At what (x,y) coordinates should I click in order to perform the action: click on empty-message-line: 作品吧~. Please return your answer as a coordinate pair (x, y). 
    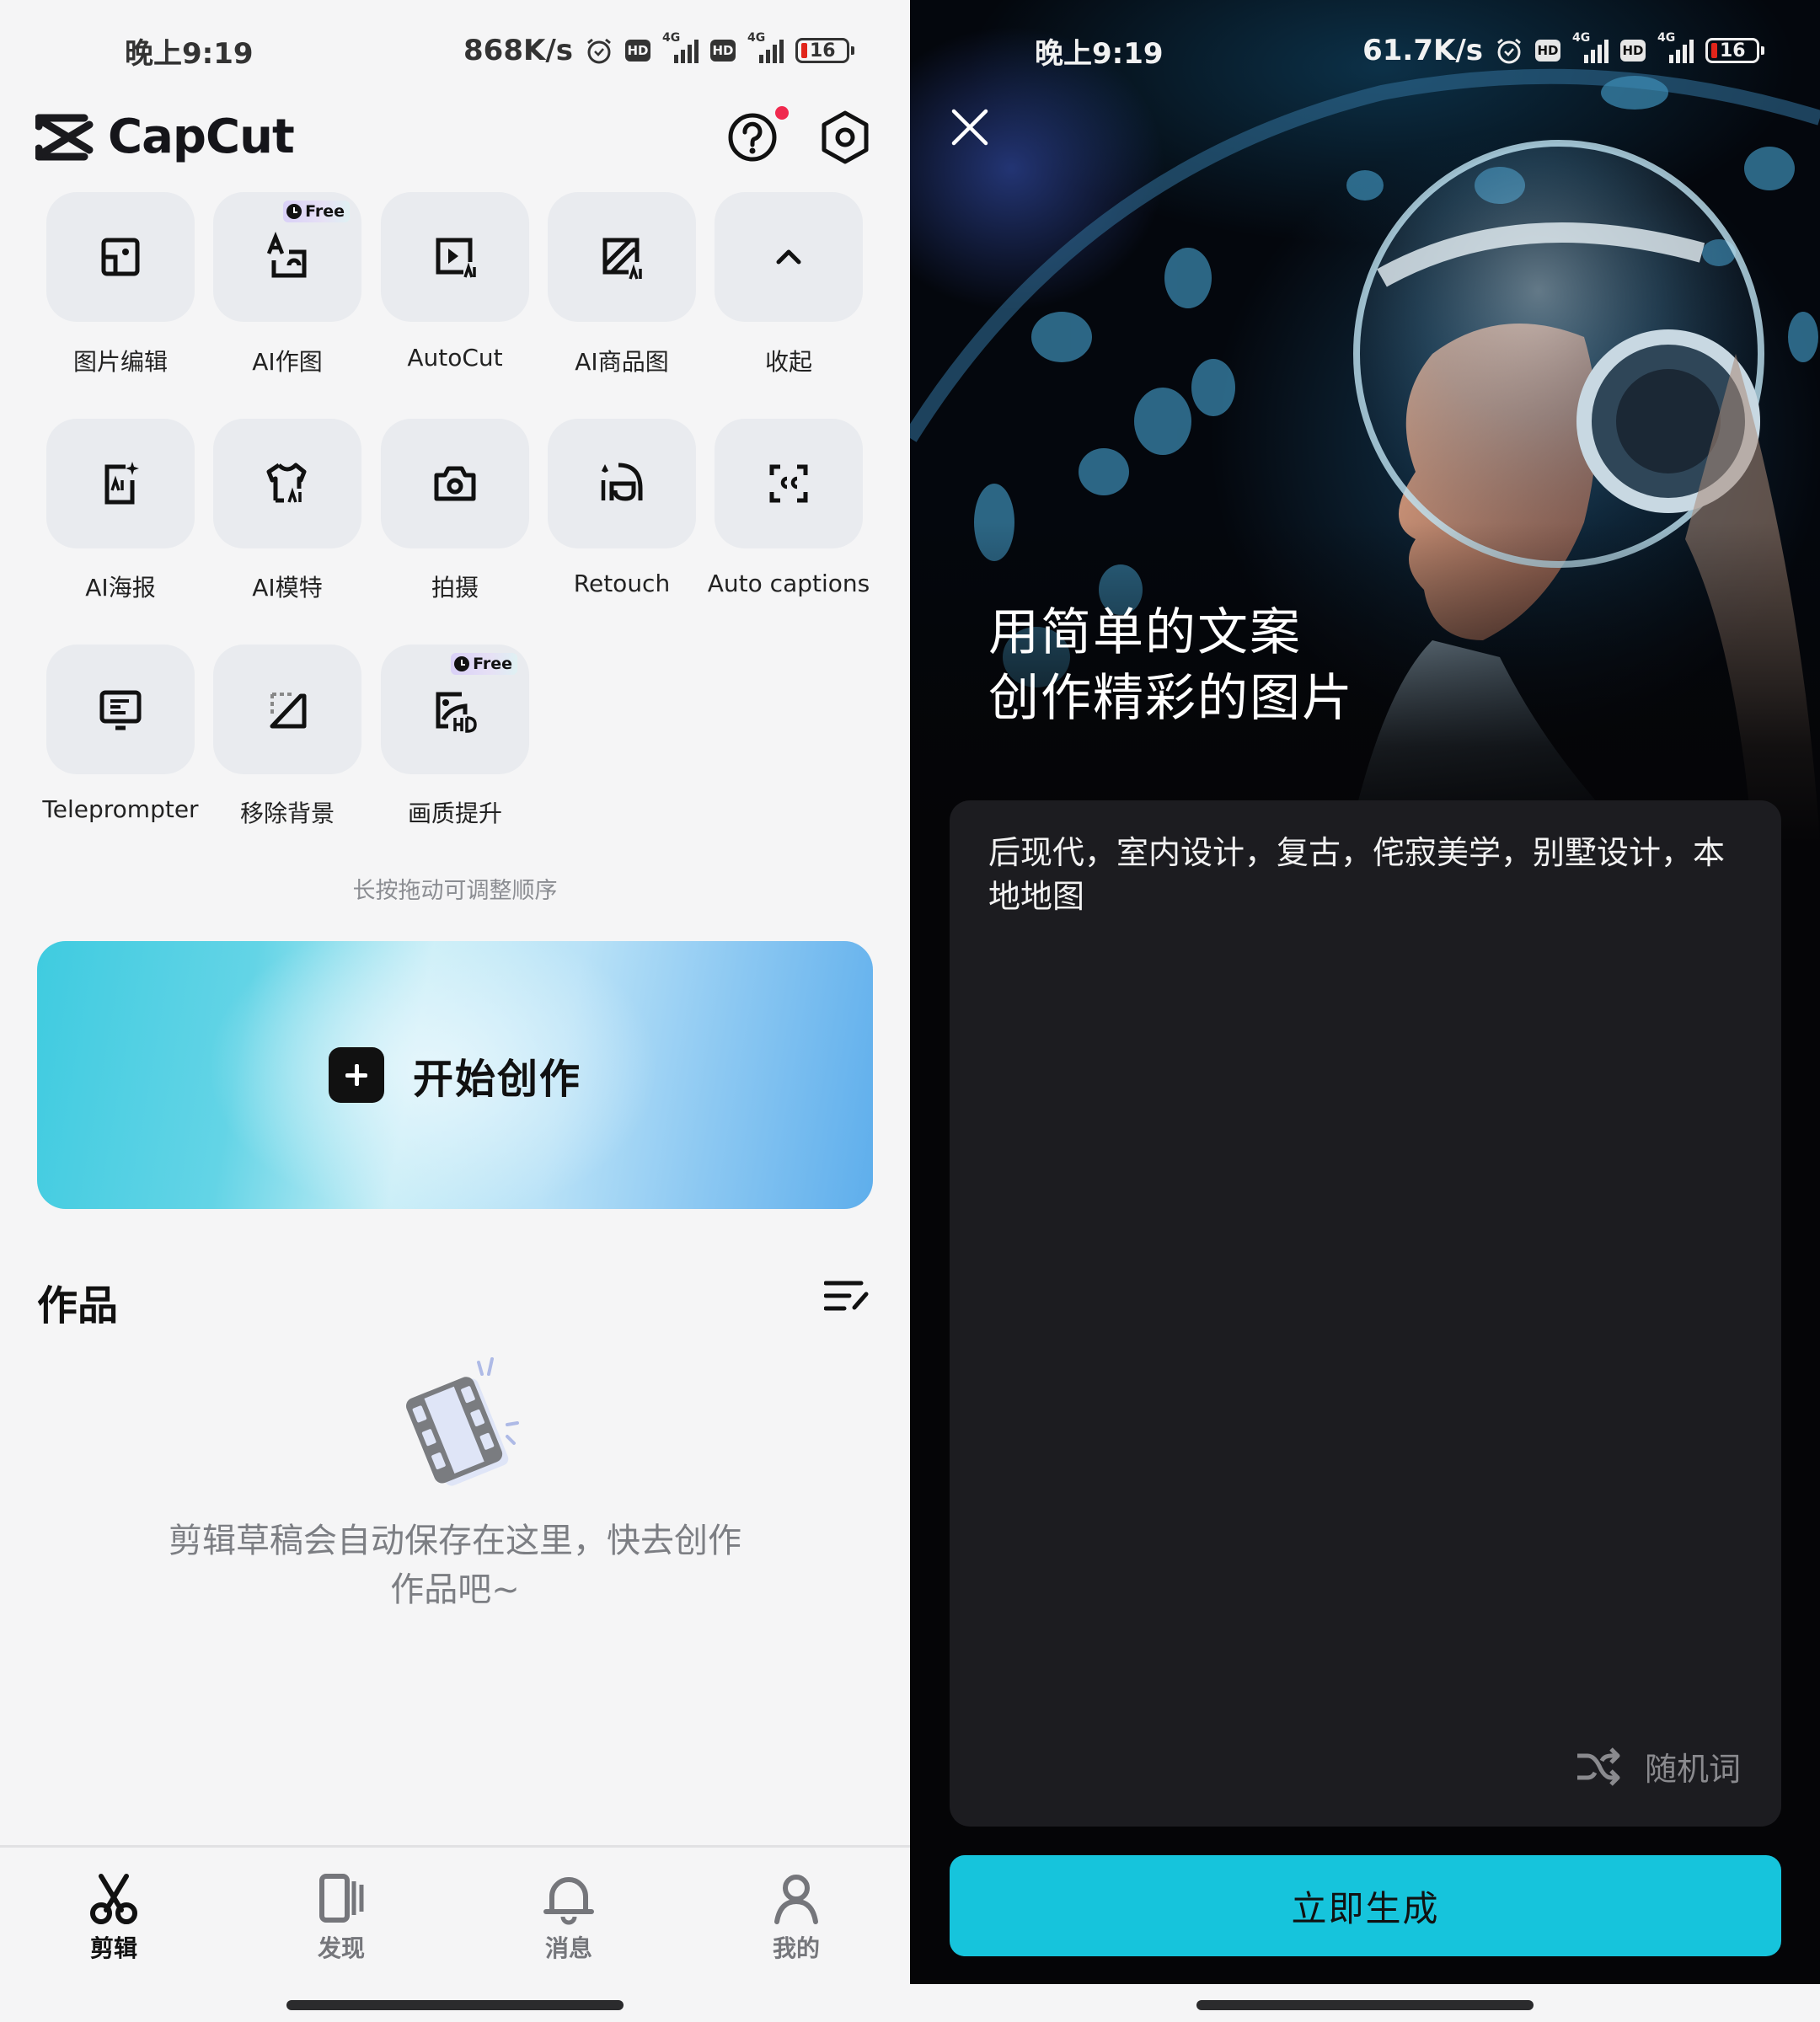
    Looking at the image, I should click on (455, 1589).